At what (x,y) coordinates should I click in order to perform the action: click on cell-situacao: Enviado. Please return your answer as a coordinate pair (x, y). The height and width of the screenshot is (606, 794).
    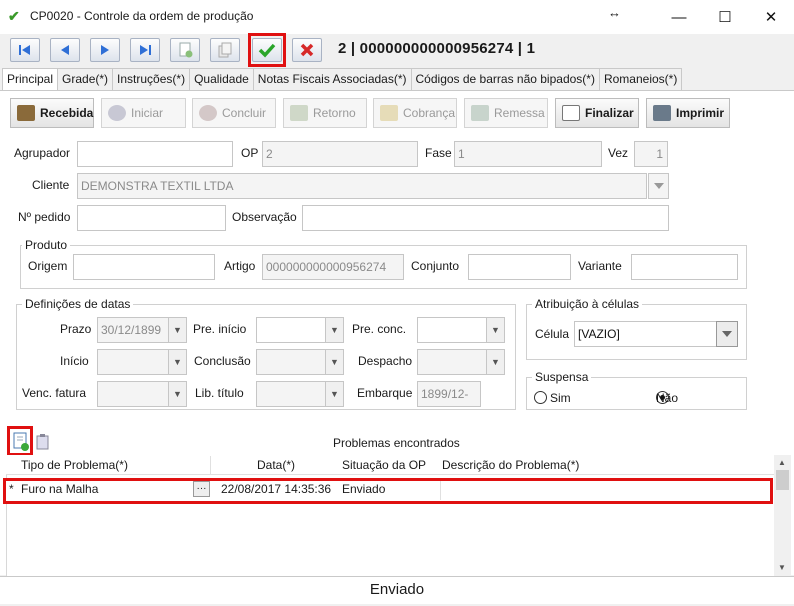
    Looking at the image, I should click on (363, 489).